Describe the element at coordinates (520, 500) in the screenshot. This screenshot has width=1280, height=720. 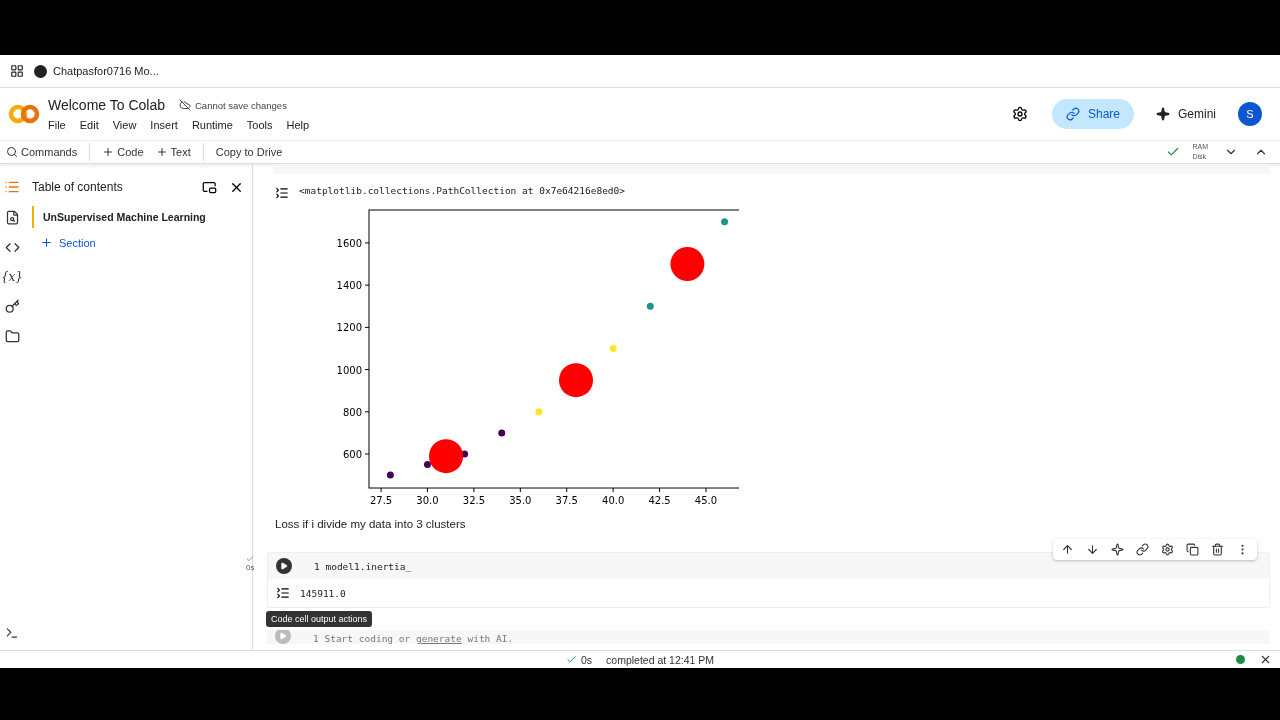
I see `x-tick-label: 35.0` at that location.